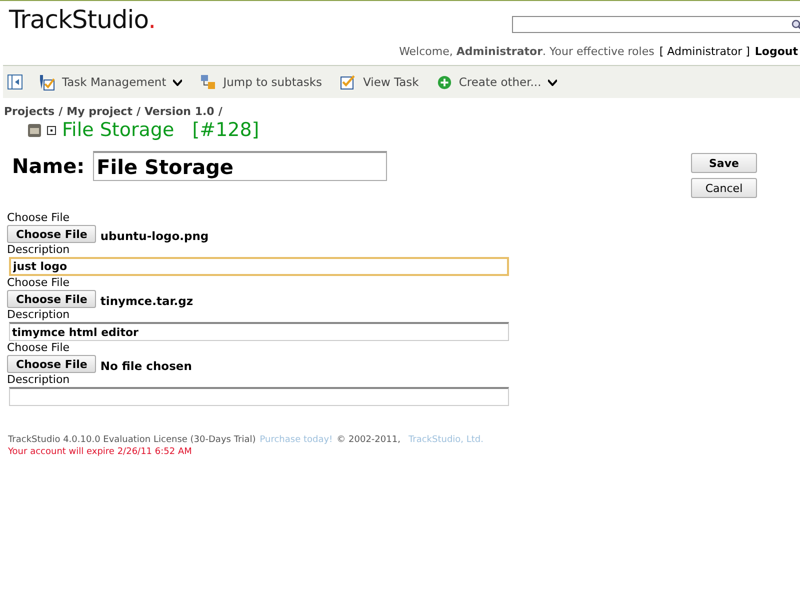  What do you see at coordinates (154, 236) in the screenshot?
I see `file-name: ubuntu-logo.png` at bounding box center [154, 236].